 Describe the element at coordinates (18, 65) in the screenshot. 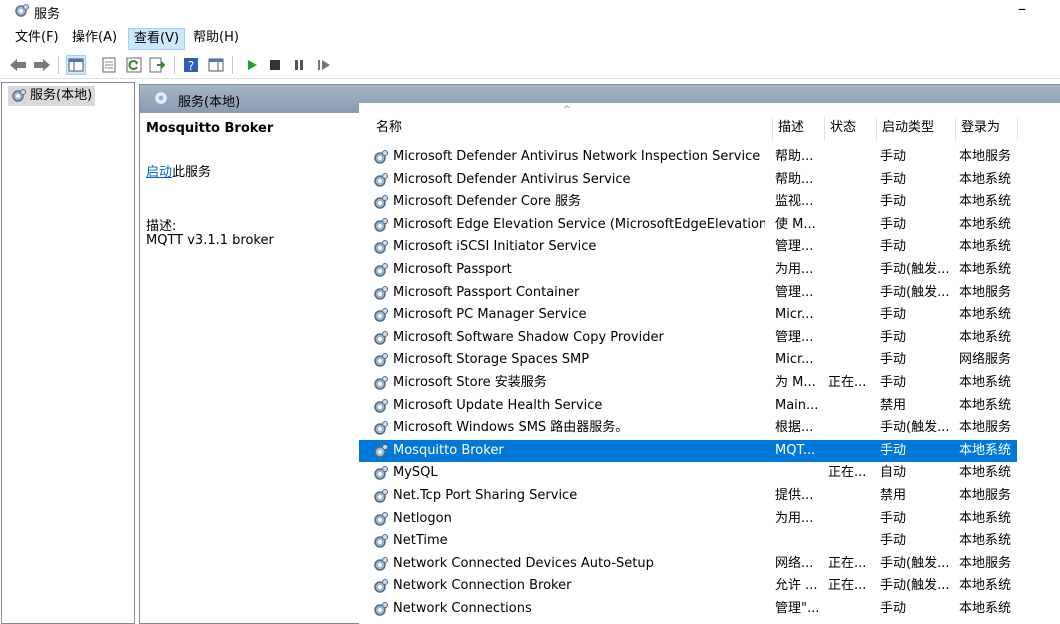

I see `back-arrow-icon` at that location.